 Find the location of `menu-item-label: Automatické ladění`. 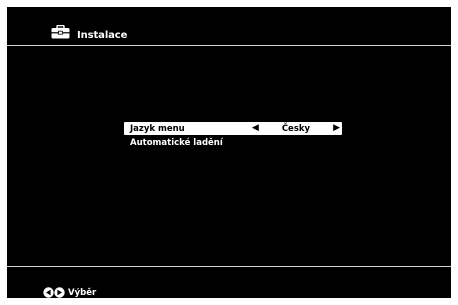

menu-item-label: Automatické ladění is located at coordinates (176, 142).